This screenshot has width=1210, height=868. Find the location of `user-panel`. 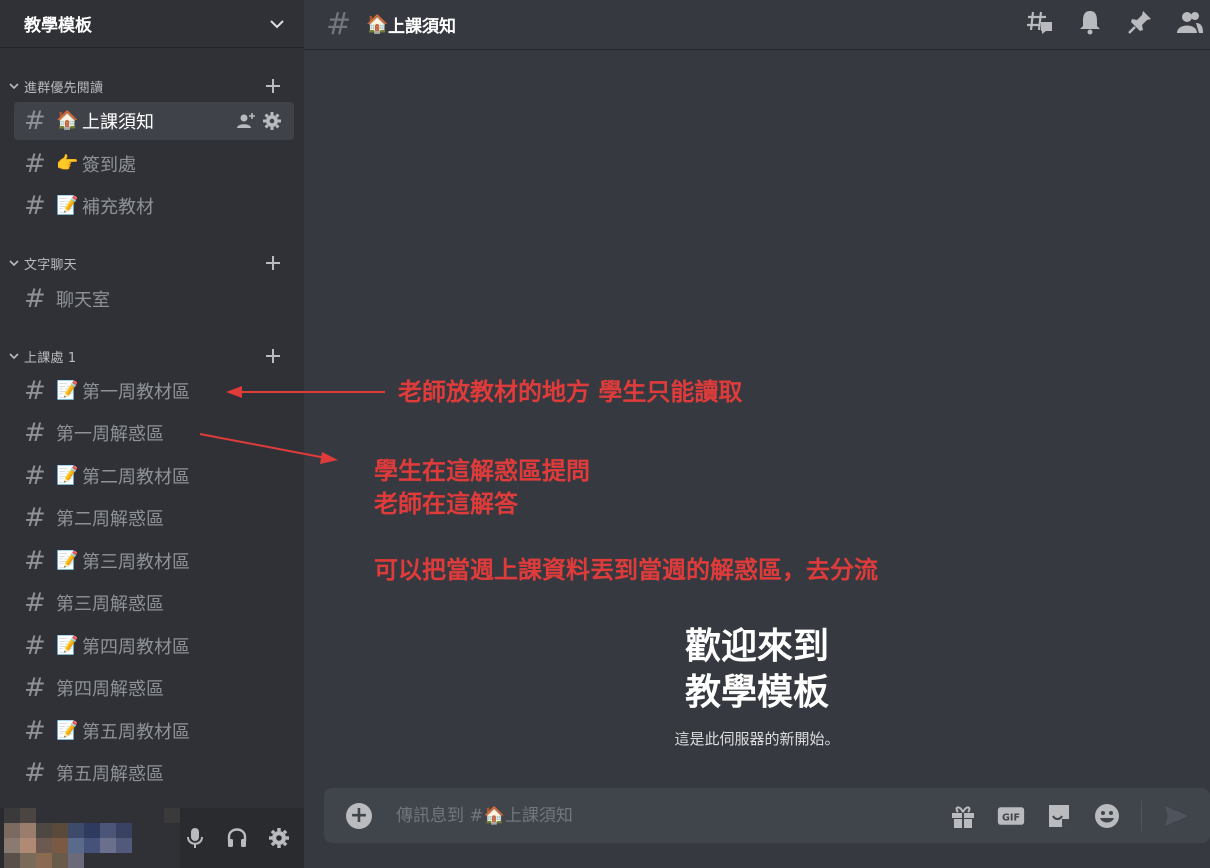

user-panel is located at coordinates (152, 838).